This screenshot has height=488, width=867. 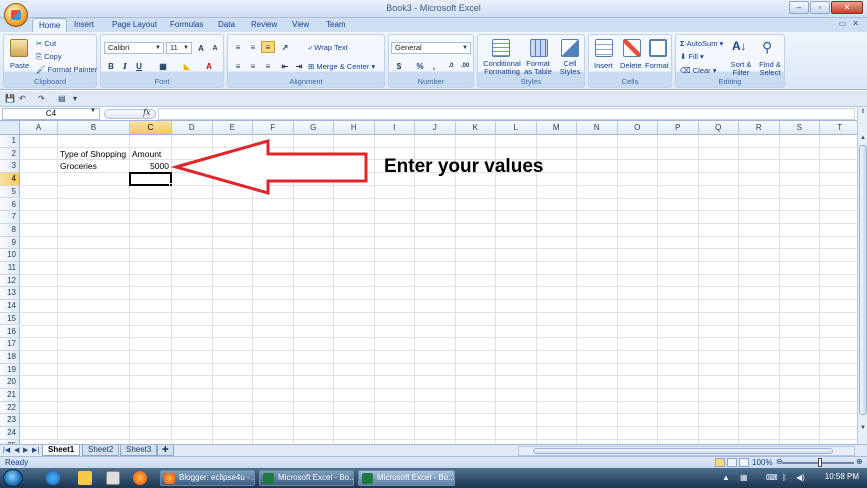 I want to click on increase-indent-icon: ⇥, so click(x=299, y=66).